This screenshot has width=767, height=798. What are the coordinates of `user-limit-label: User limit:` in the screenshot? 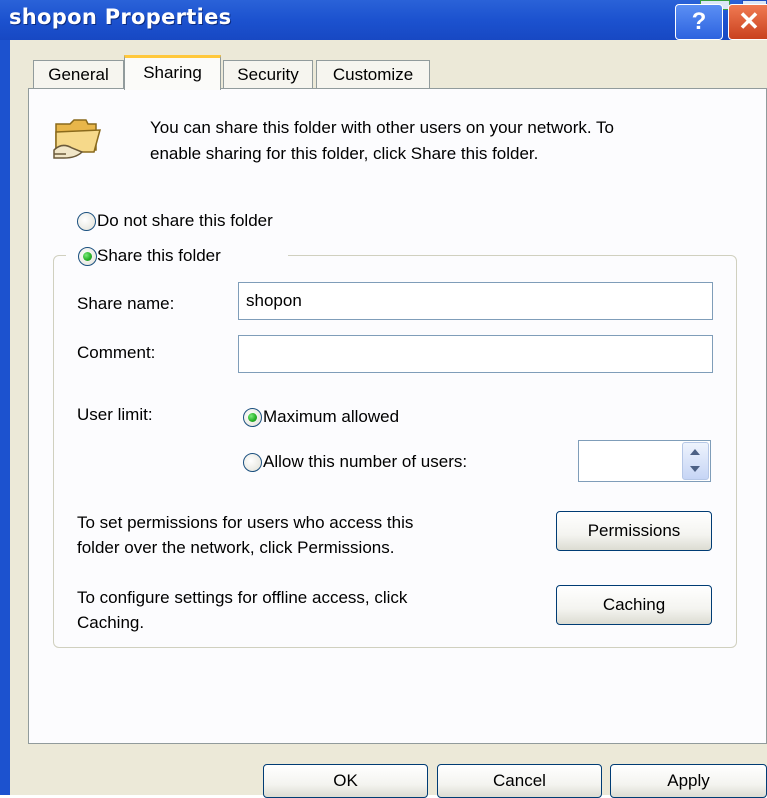 It's located at (115, 414).